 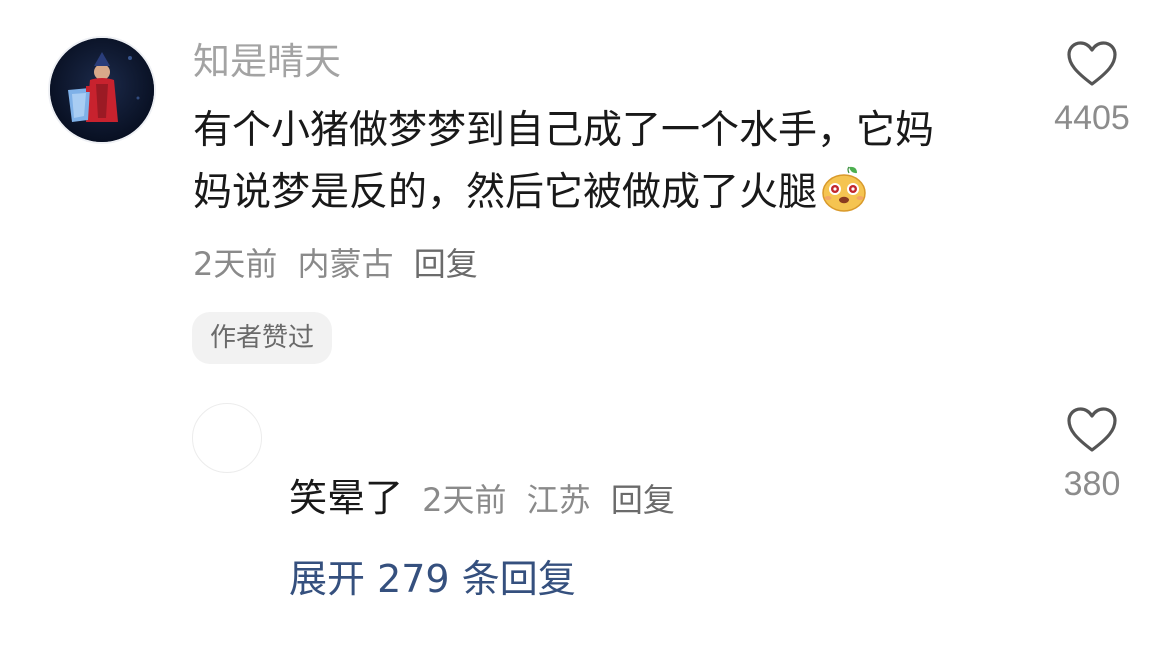 I want to click on comment-text-line-1: 有个小猪做梦梦到自己成了一个水手，它妈, so click(x=564, y=130).